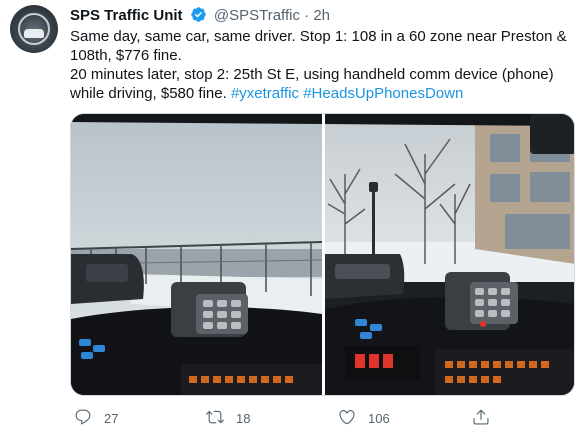 This screenshot has height=434, width=585. What do you see at coordinates (379, 418) in the screenshot?
I see `like-count: 106` at bounding box center [379, 418].